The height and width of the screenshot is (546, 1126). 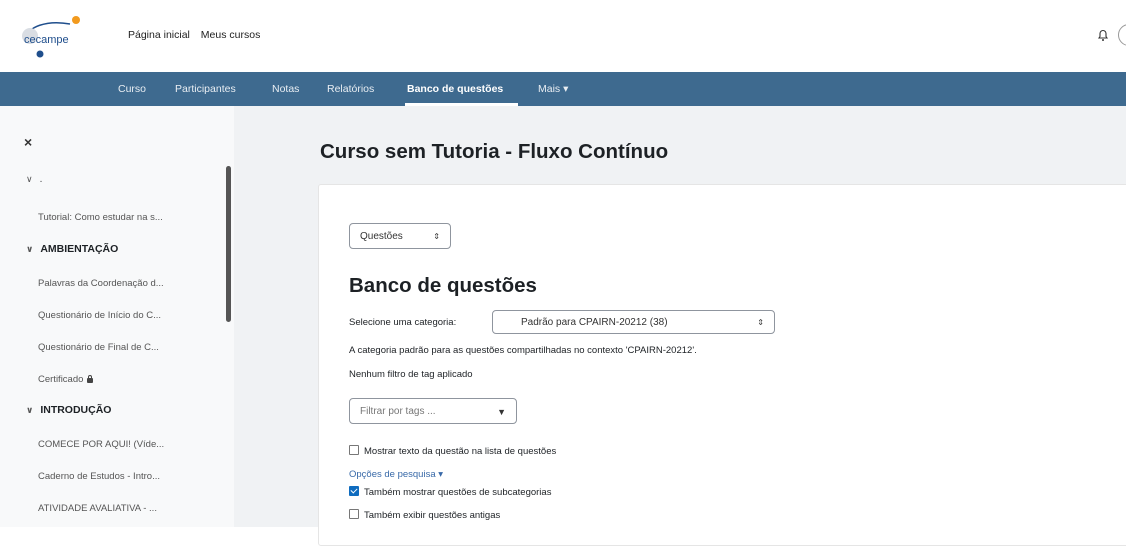 What do you see at coordinates (563, 36) in the screenshot?
I see `top-navbar: cecampe Página inicial Meus cursos` at bounding box center [563, 36].